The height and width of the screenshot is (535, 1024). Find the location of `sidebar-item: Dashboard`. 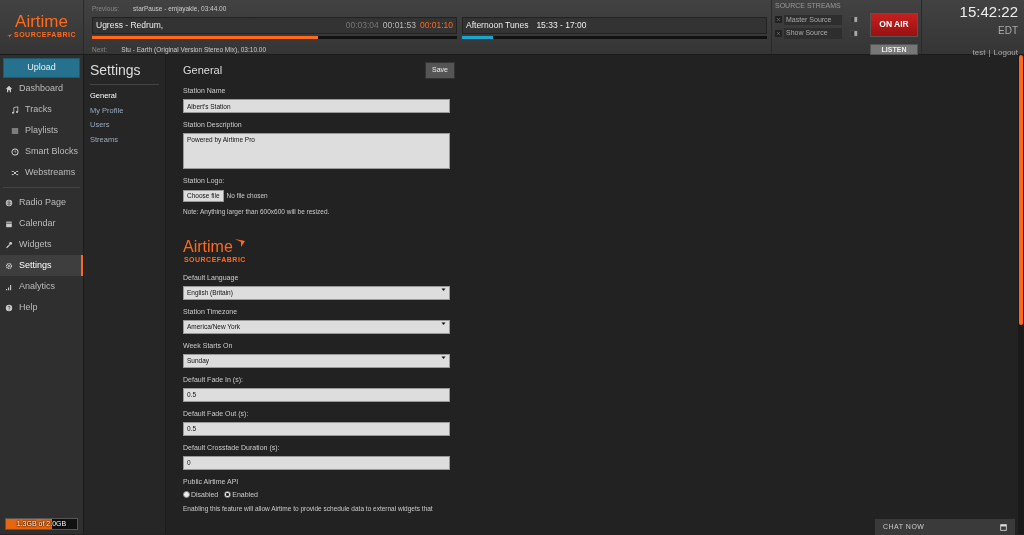

sidebar-item: Dashboard is located at coordinates (41, 88).